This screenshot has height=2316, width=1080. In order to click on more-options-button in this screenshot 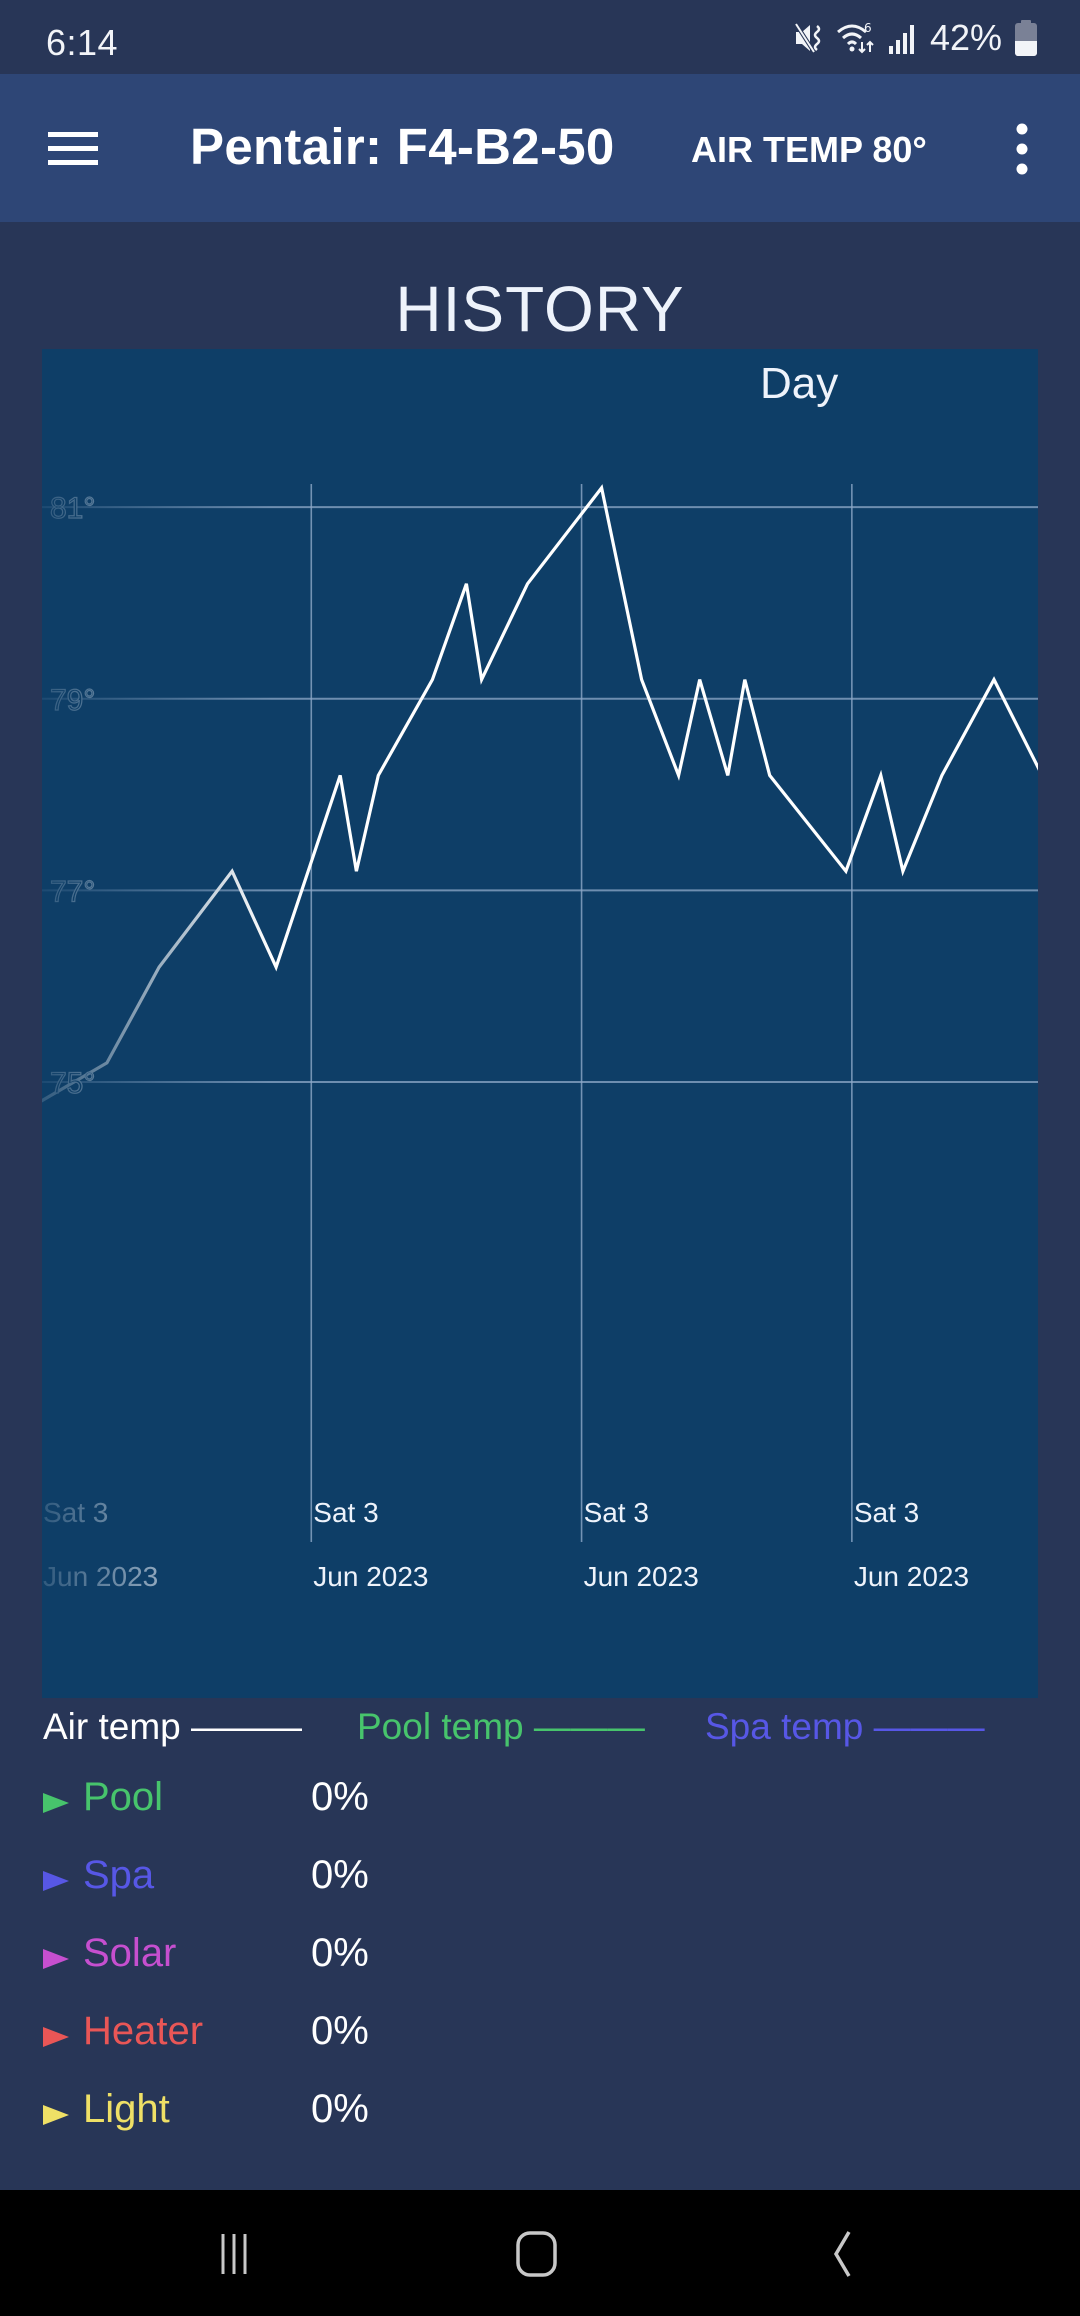, I will do `click(1022, 149)`.